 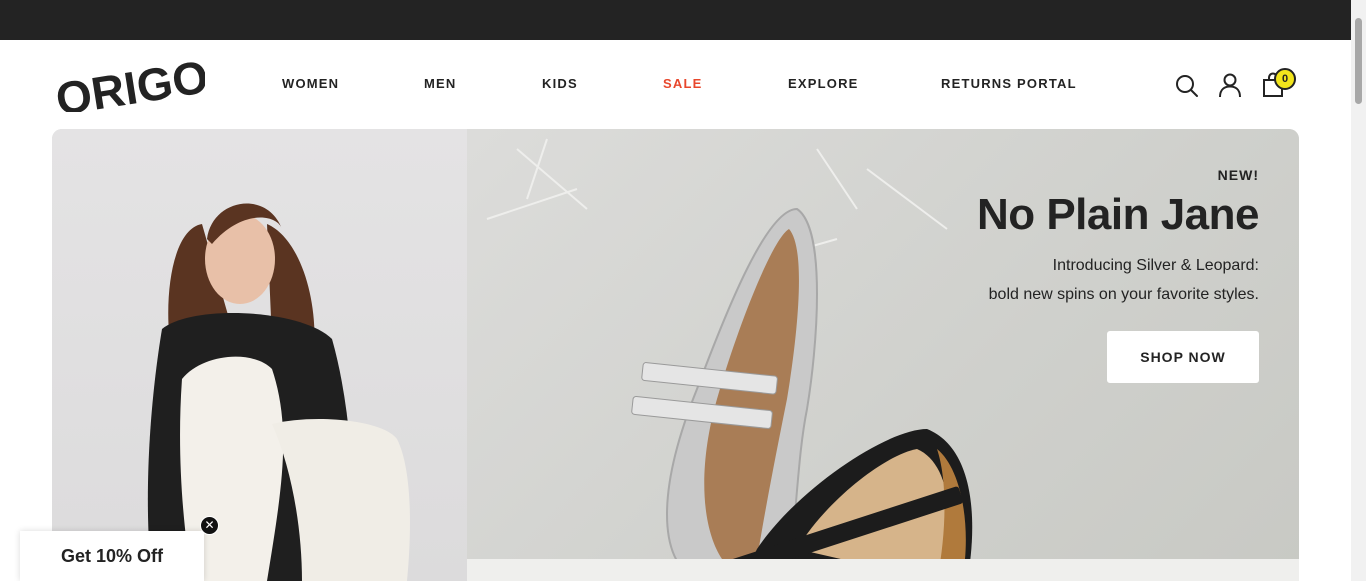 What do you see at coordinates (209, 525) in the screenshot?
I see `close-icon: ✕` at bounding box center [209, 525].